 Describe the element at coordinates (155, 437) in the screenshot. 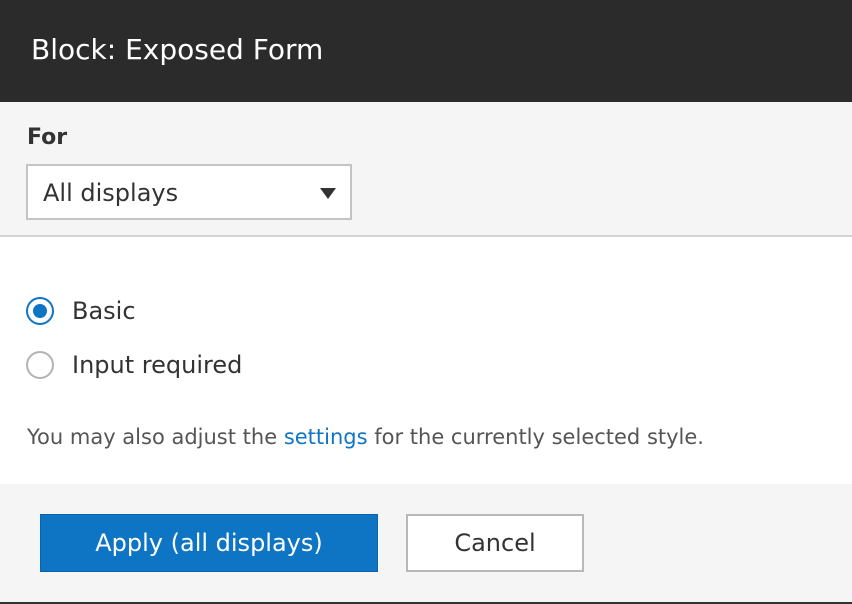

I see `description-text-before: You may also adjust the` at that location.